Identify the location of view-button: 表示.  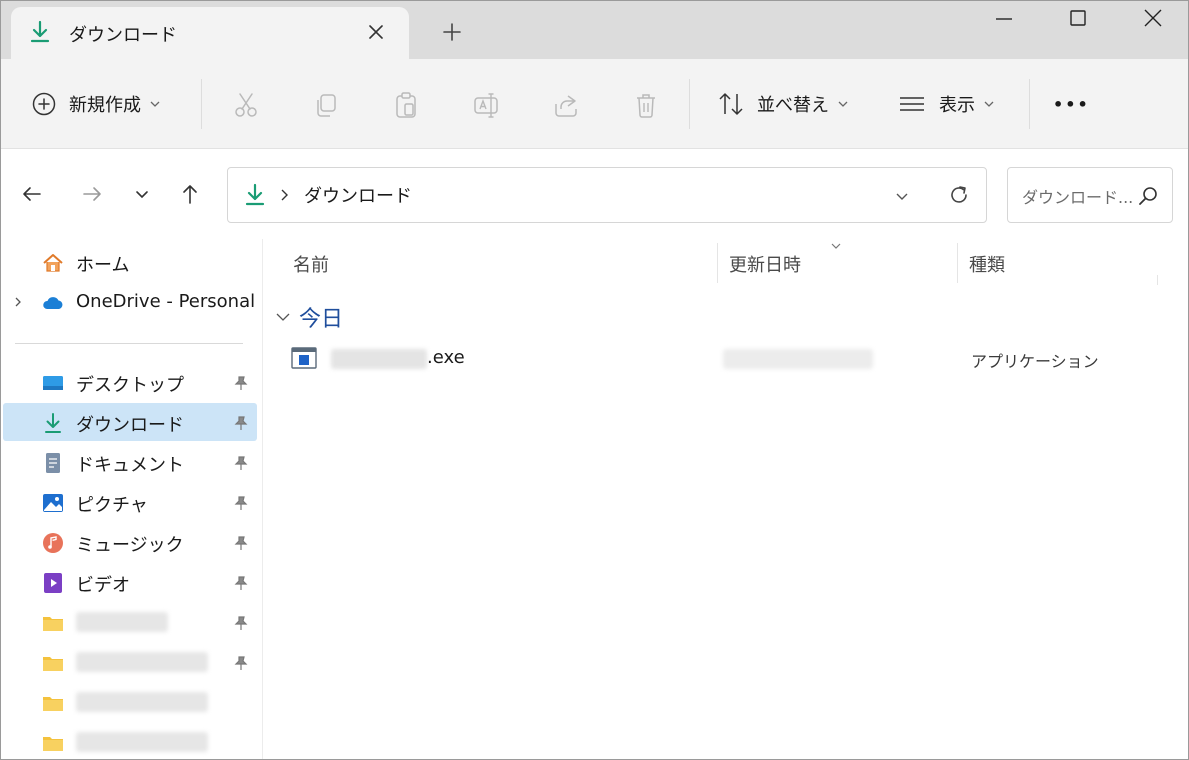
(946, 104).